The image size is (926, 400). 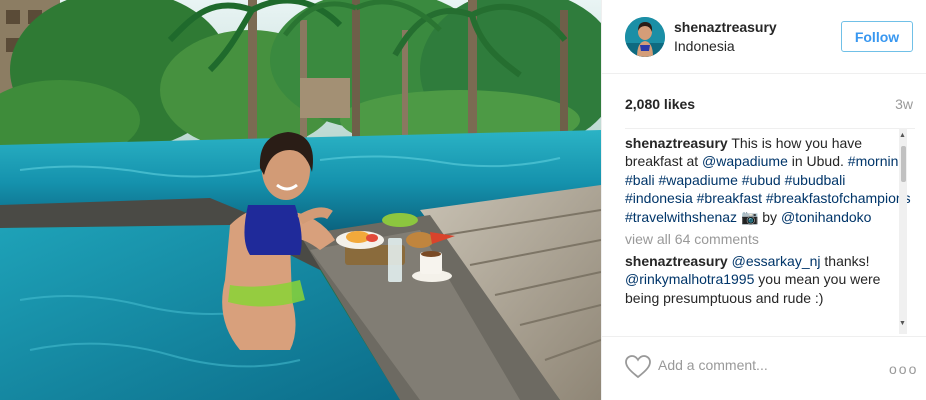 I want to click on tag-link: #breakfastofchampions, so click(x=838, y=198).